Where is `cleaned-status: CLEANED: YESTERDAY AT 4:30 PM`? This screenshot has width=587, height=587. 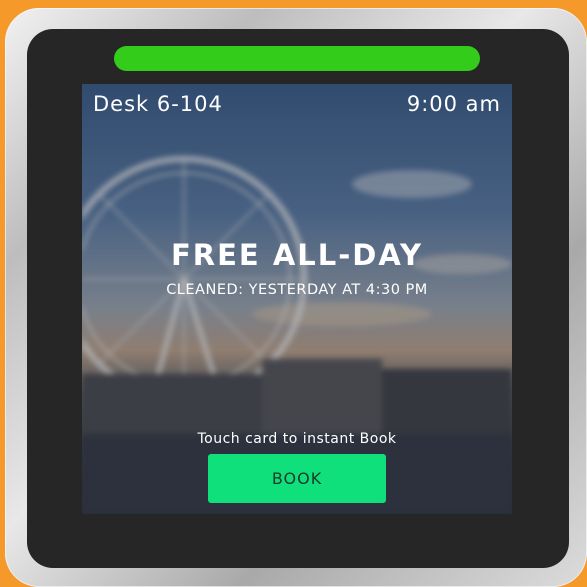 cleaned-status: CLEANED: YESTERDAY AT 4:30 PM is located at coordinates (297, 290).